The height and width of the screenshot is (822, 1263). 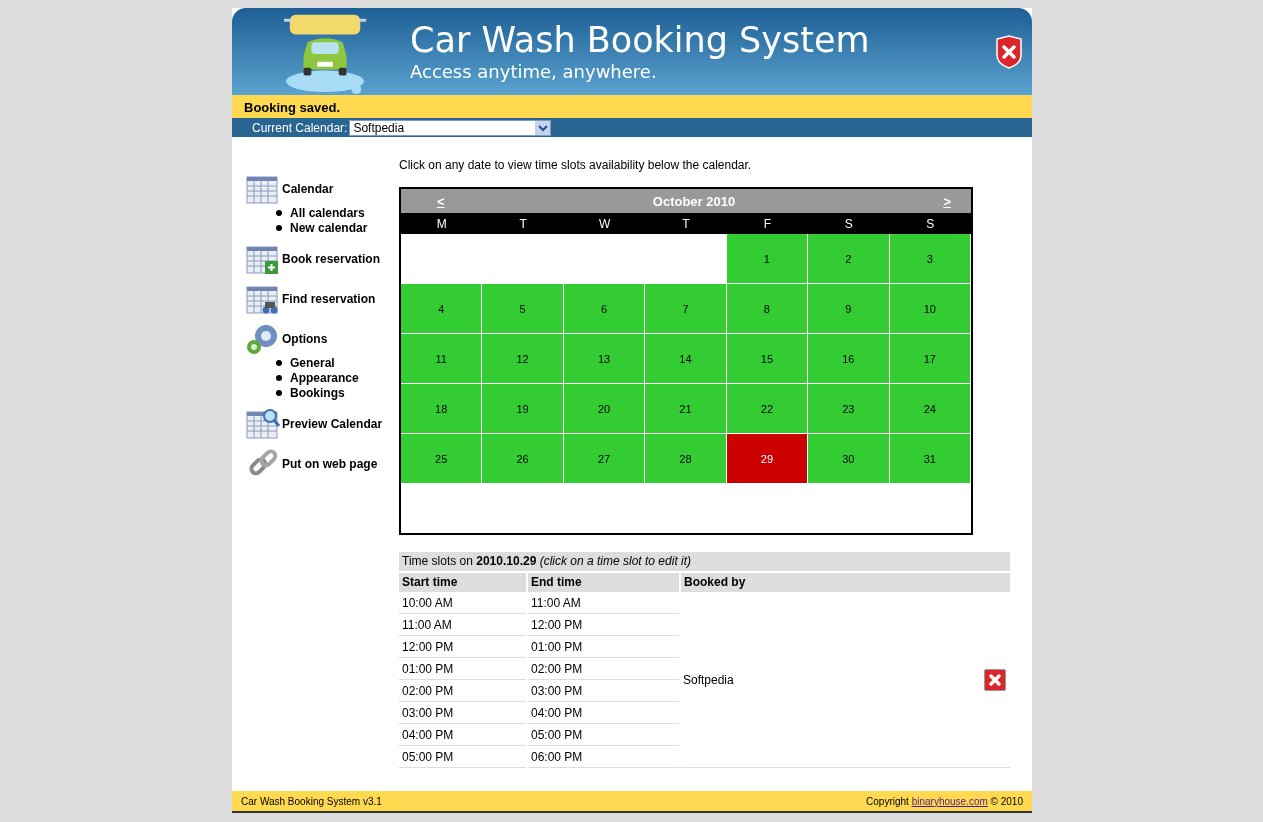 What do you see at coordinates (332, 424) in the screenshot?
I see `sidebar-link: Preview Calendar` at bounding box center [332, 424].